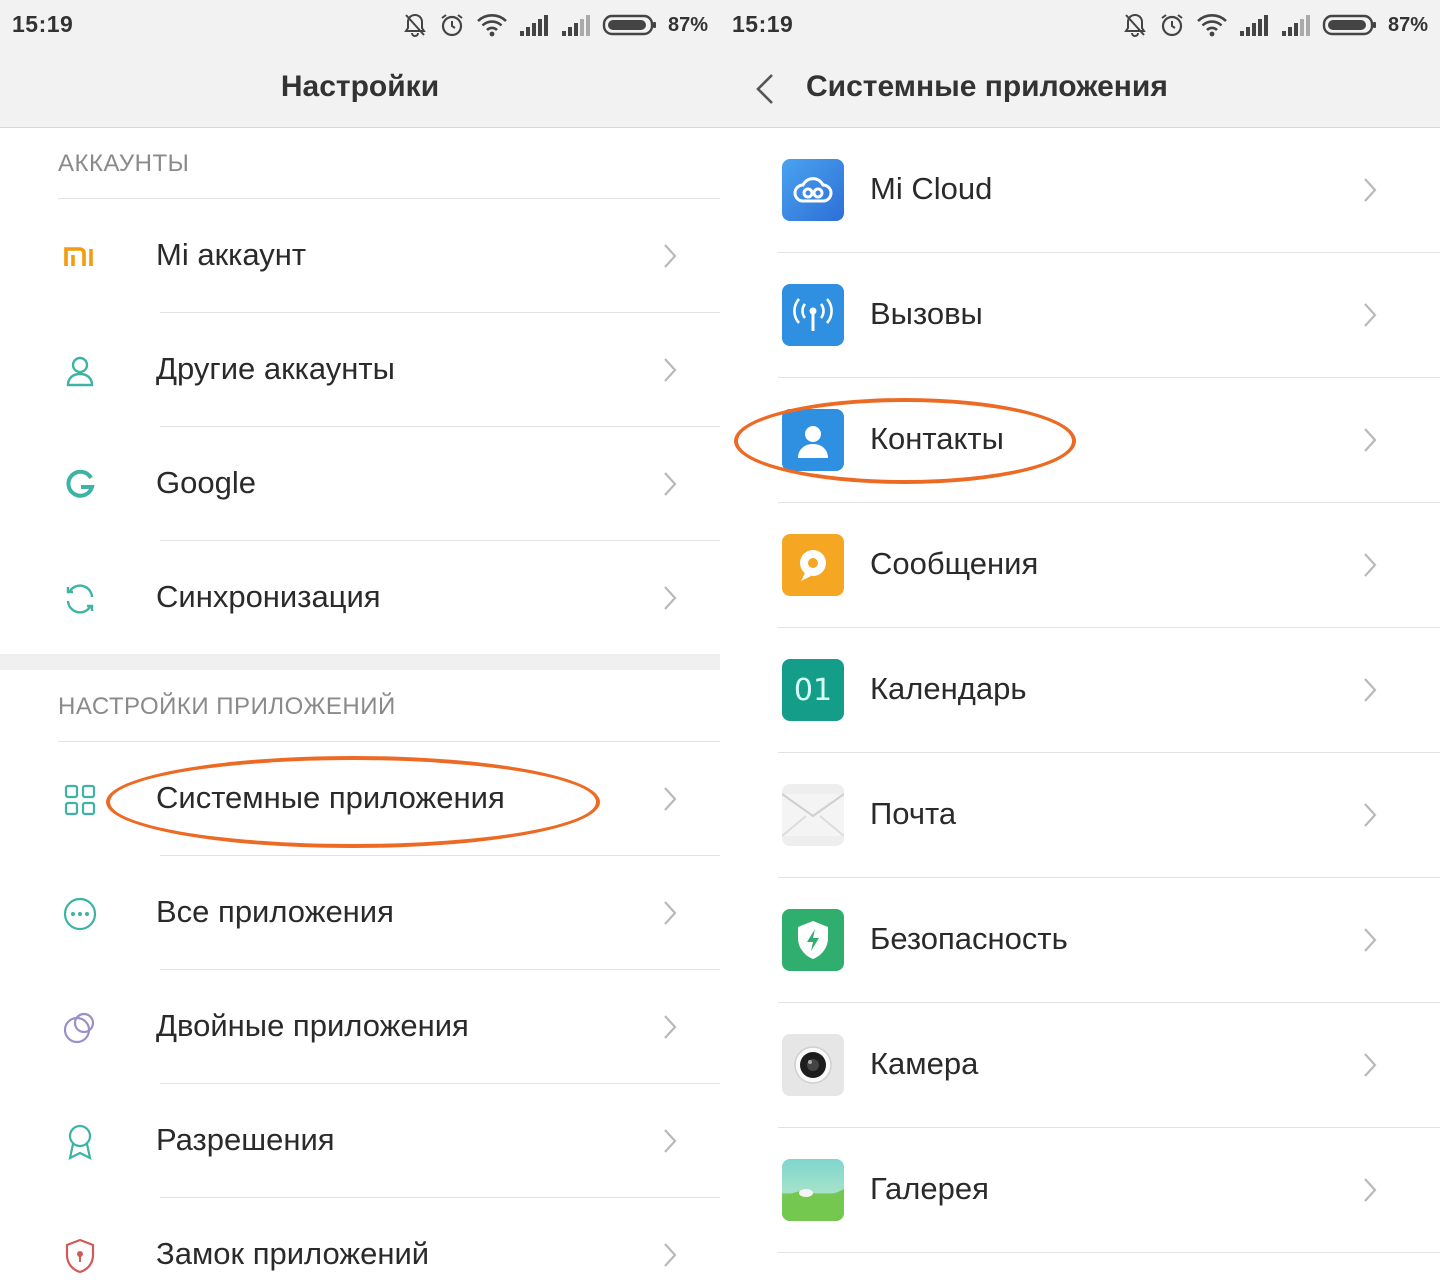 This screenshot has width=1440, height=1280. I want to click on lock-shield-icon, so click(80, 1256).